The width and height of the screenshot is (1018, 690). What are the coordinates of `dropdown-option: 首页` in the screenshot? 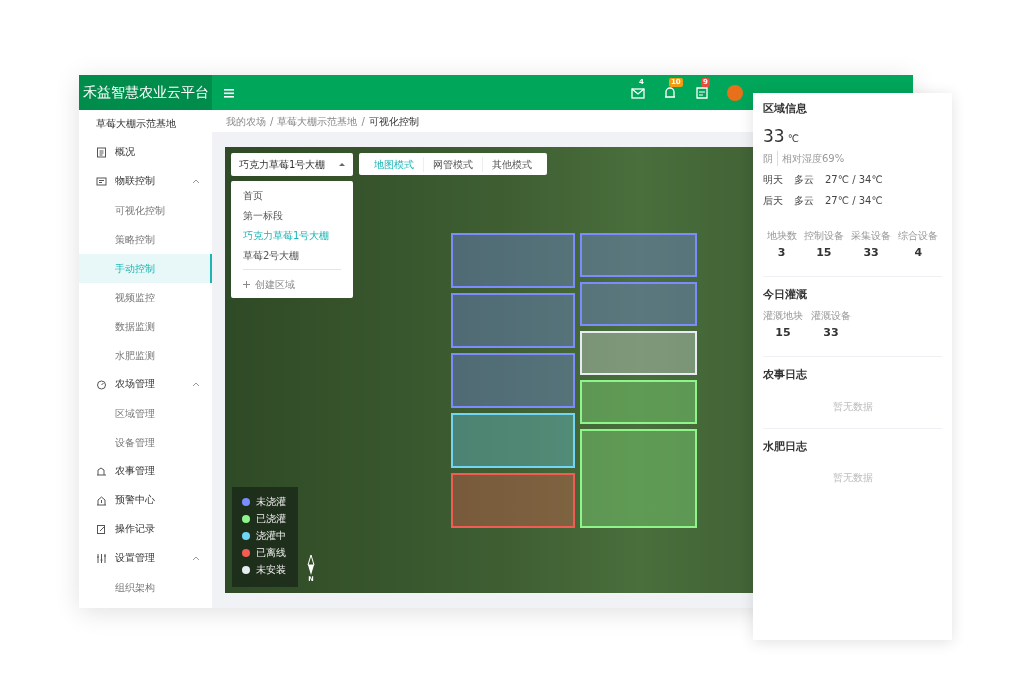 It's located at (292, 195).